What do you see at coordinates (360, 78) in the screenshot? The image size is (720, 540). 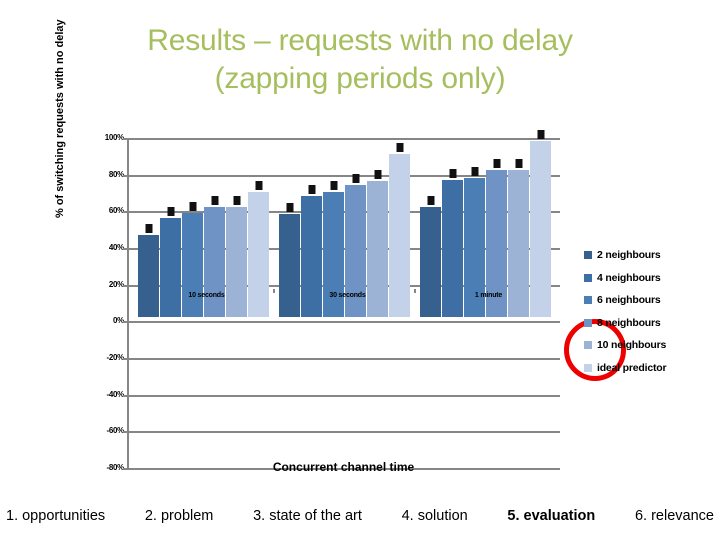 I see `title-line-2: (zapping periods only)` at bounding box center [360, 78].